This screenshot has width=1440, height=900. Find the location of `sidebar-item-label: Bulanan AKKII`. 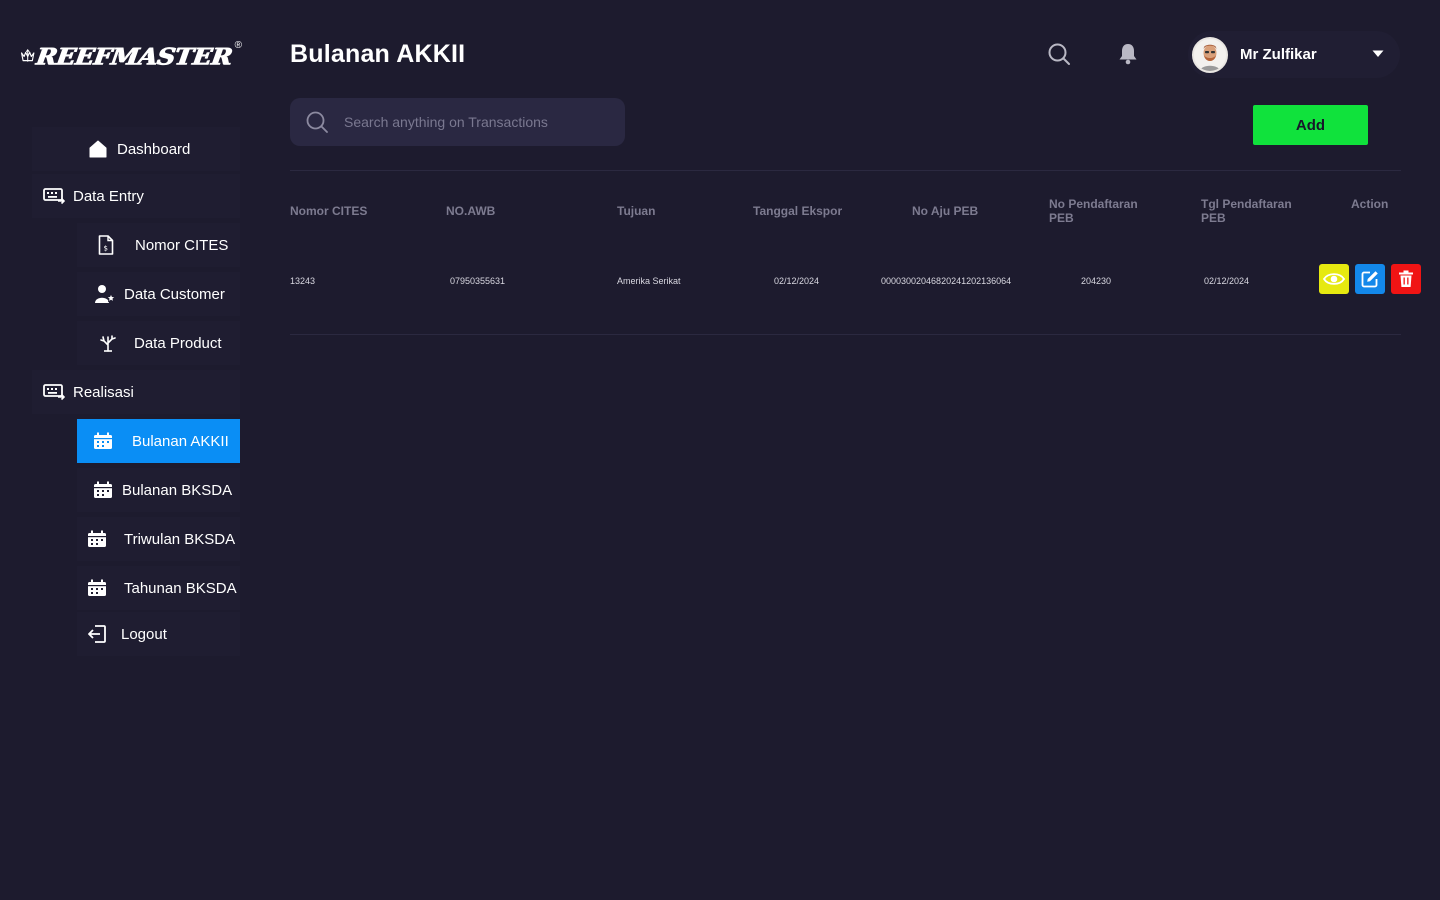

sidebar-item-label: Bulanan AKKII is located at coordinates (180, 441).